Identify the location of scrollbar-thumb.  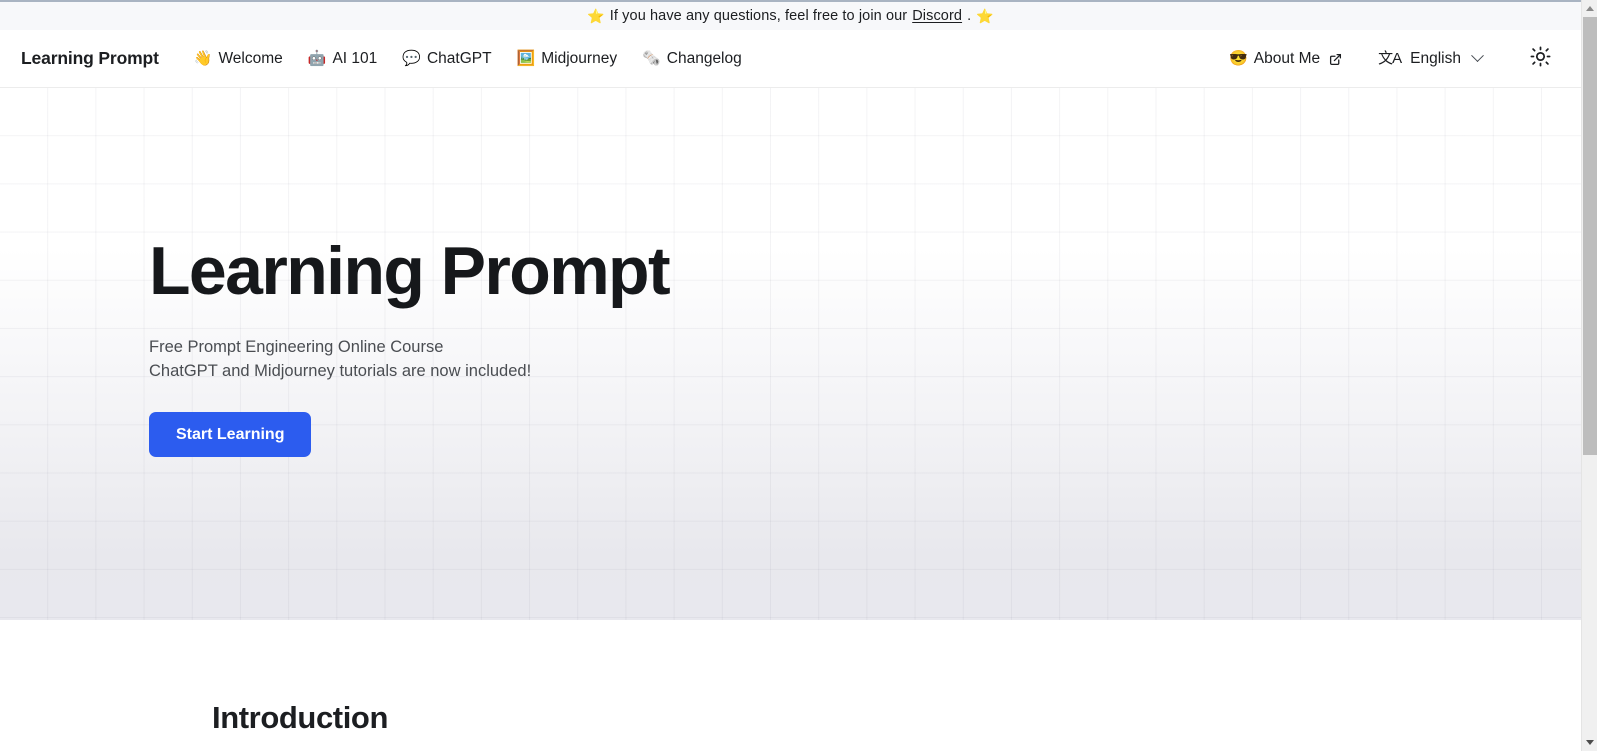
(1590, 236).